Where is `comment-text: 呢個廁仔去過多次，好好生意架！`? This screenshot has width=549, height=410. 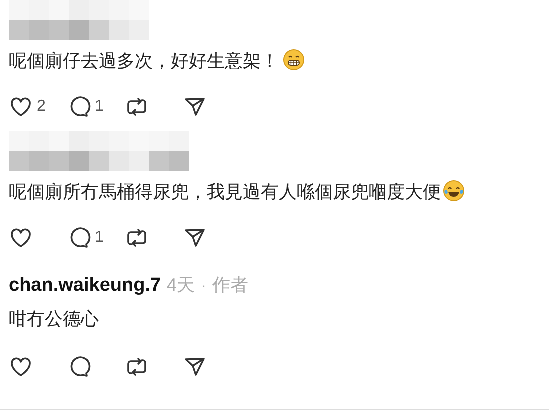 comment-text: 呢個廁仔去過多次，好好生意架！ is located at coordinates (279, 61).